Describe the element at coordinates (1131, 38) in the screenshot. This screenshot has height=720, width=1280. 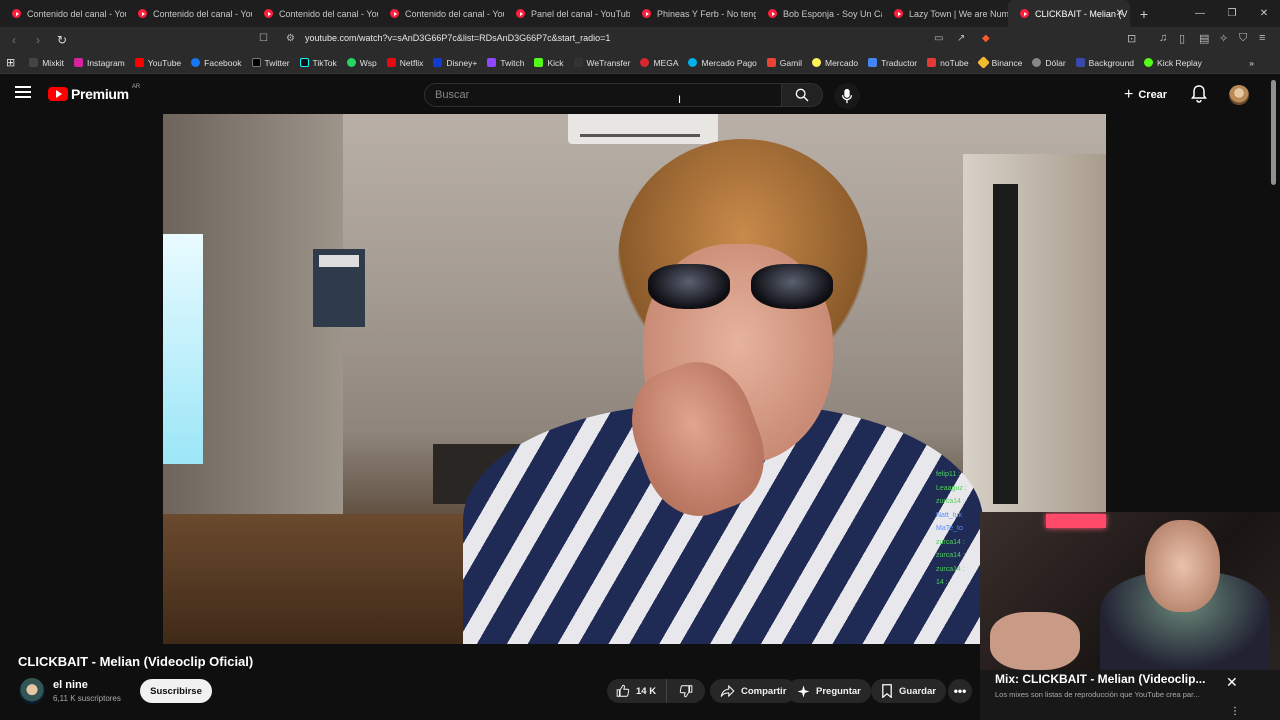
I see `screenshot-icon: ⊡` at that location.